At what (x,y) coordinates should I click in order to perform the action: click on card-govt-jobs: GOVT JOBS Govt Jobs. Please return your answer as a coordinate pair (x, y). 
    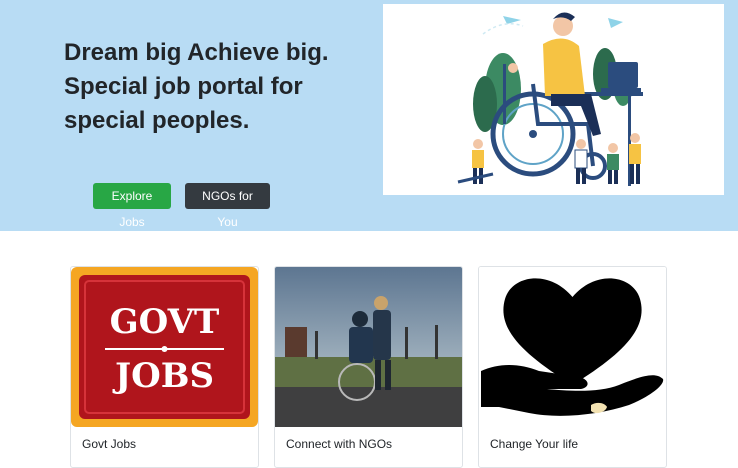
    Looking at the image, I should click on (164, 367).